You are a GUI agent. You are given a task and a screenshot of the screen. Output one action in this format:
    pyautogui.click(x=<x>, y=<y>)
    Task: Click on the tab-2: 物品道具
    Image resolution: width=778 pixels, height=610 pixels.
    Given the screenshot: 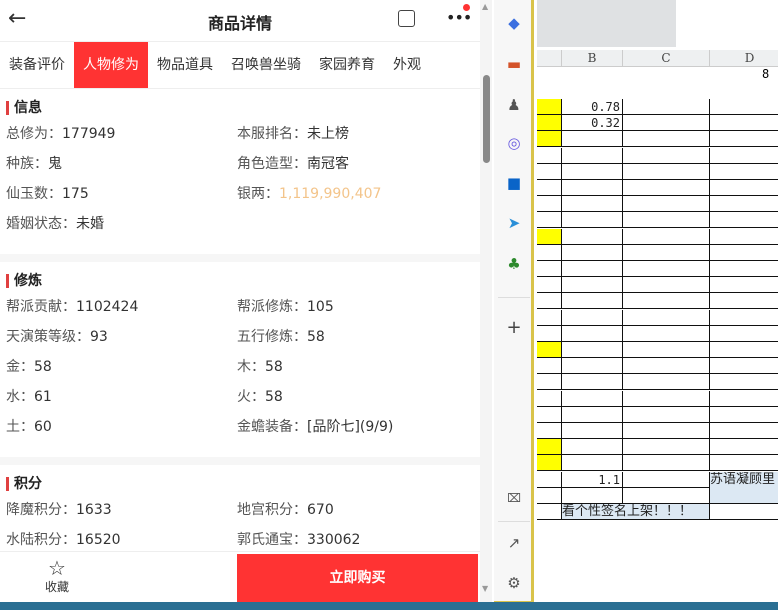 What is the action you would take?
    pyautogui.click(x=185, y=65)
    